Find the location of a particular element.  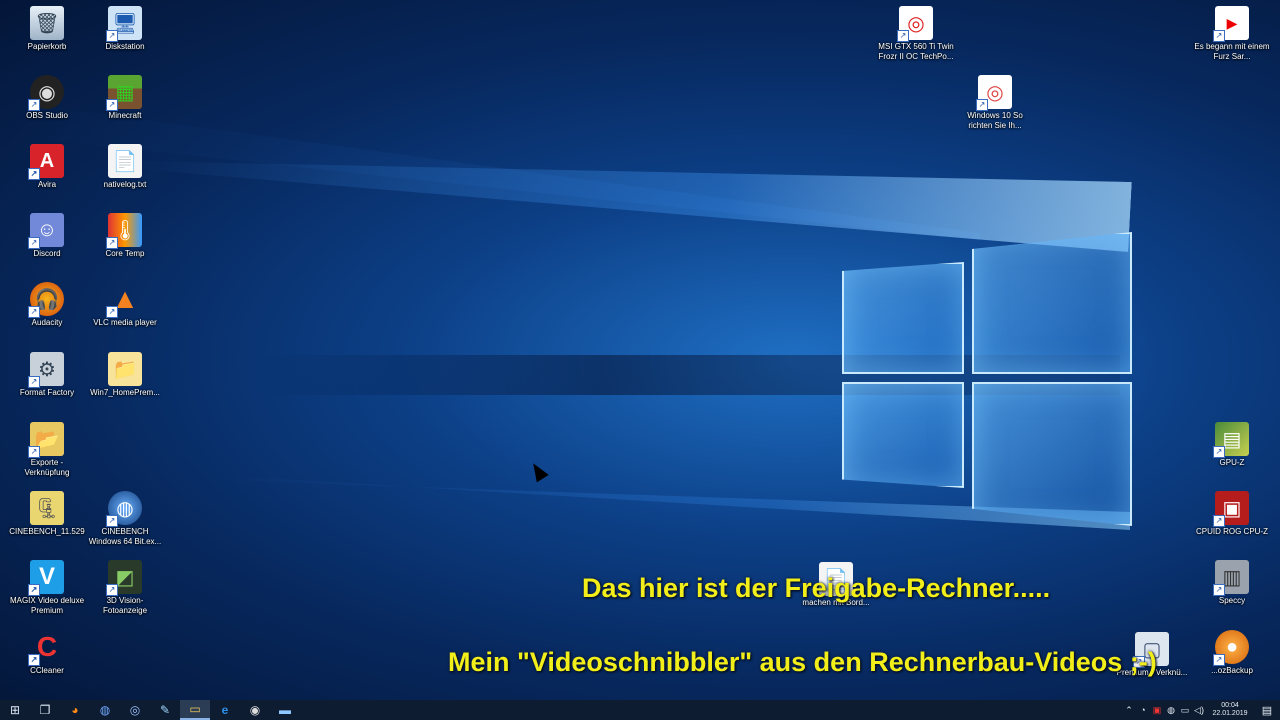

edge-icon: e is located at coordinates (225, 710).